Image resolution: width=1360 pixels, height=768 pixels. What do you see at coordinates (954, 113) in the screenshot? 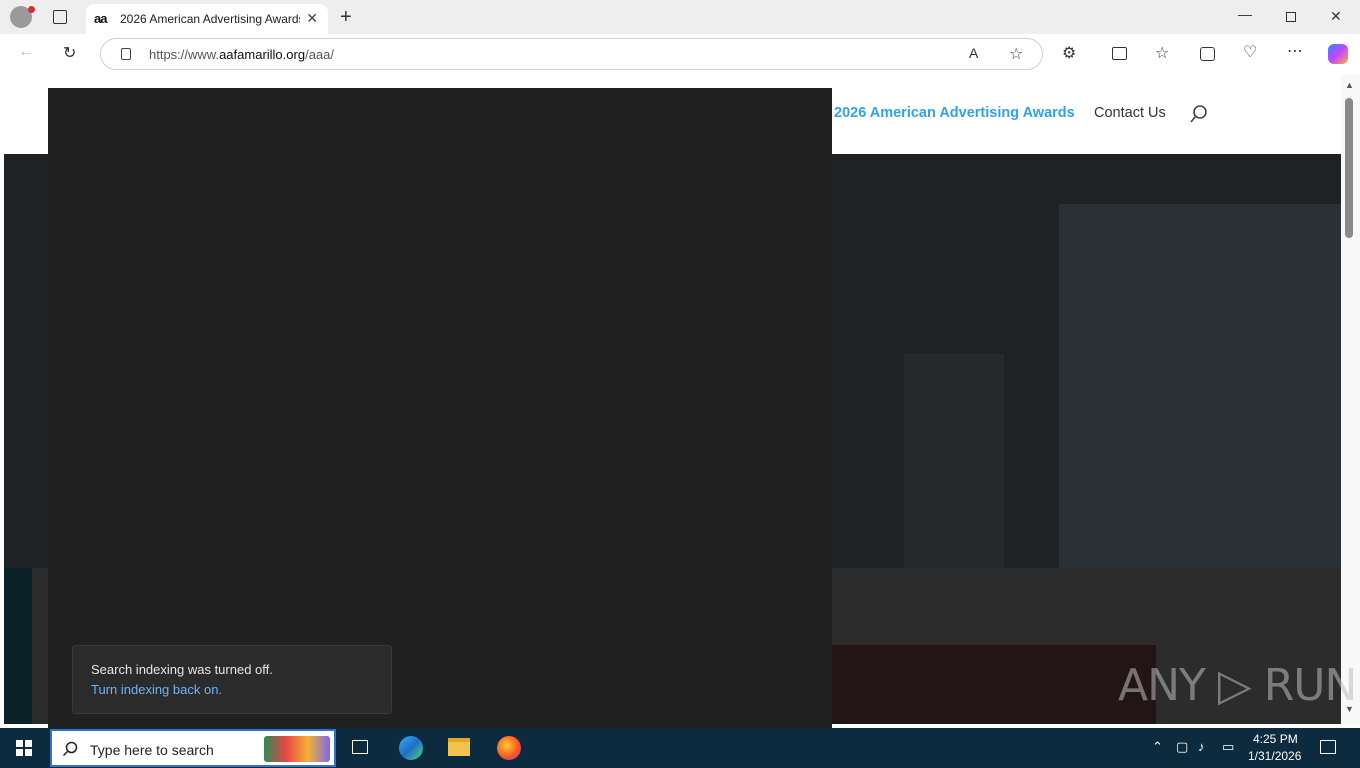
I see `nav-link-awards: 2026 American Advertising Awards` at bounding box center [954, 113].